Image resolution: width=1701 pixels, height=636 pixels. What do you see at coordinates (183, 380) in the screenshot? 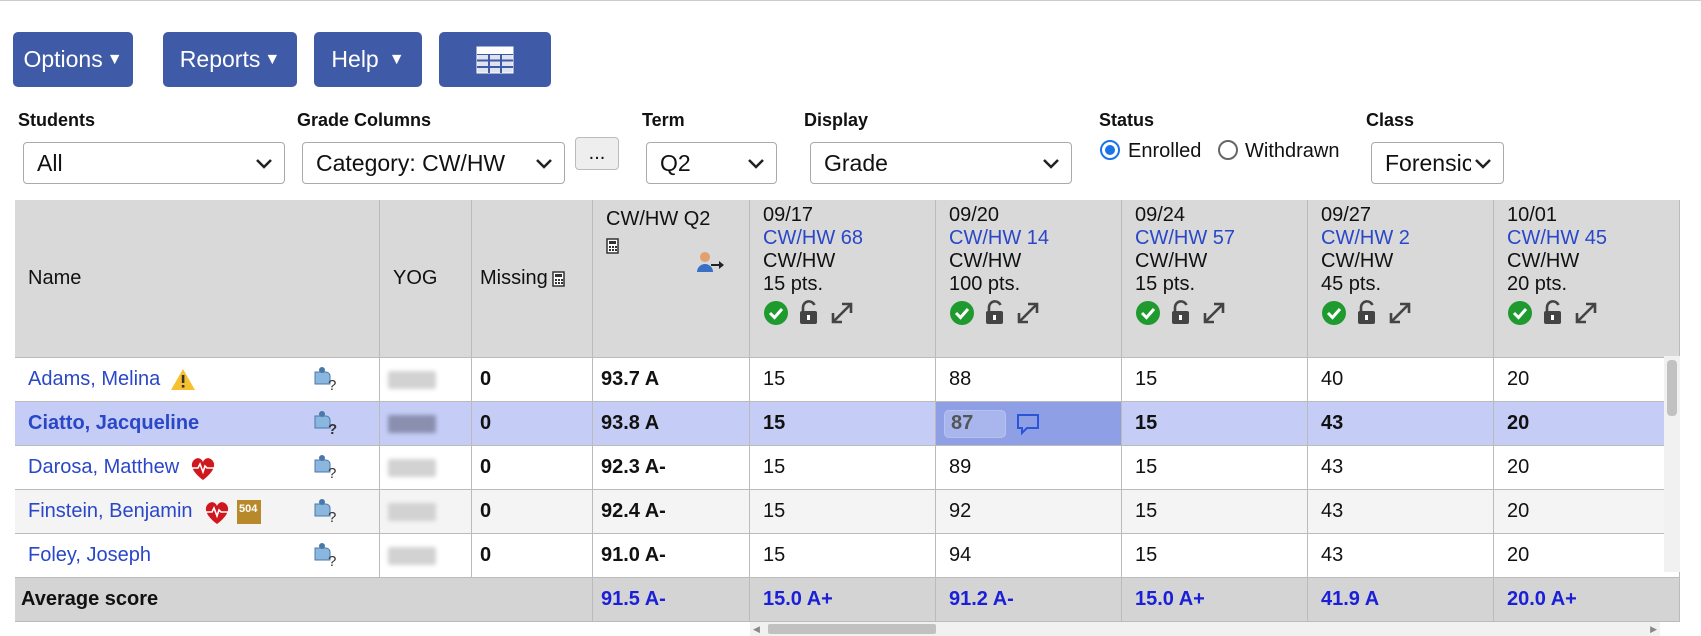
I see `warning-icon` at bounding box center [183, 380].